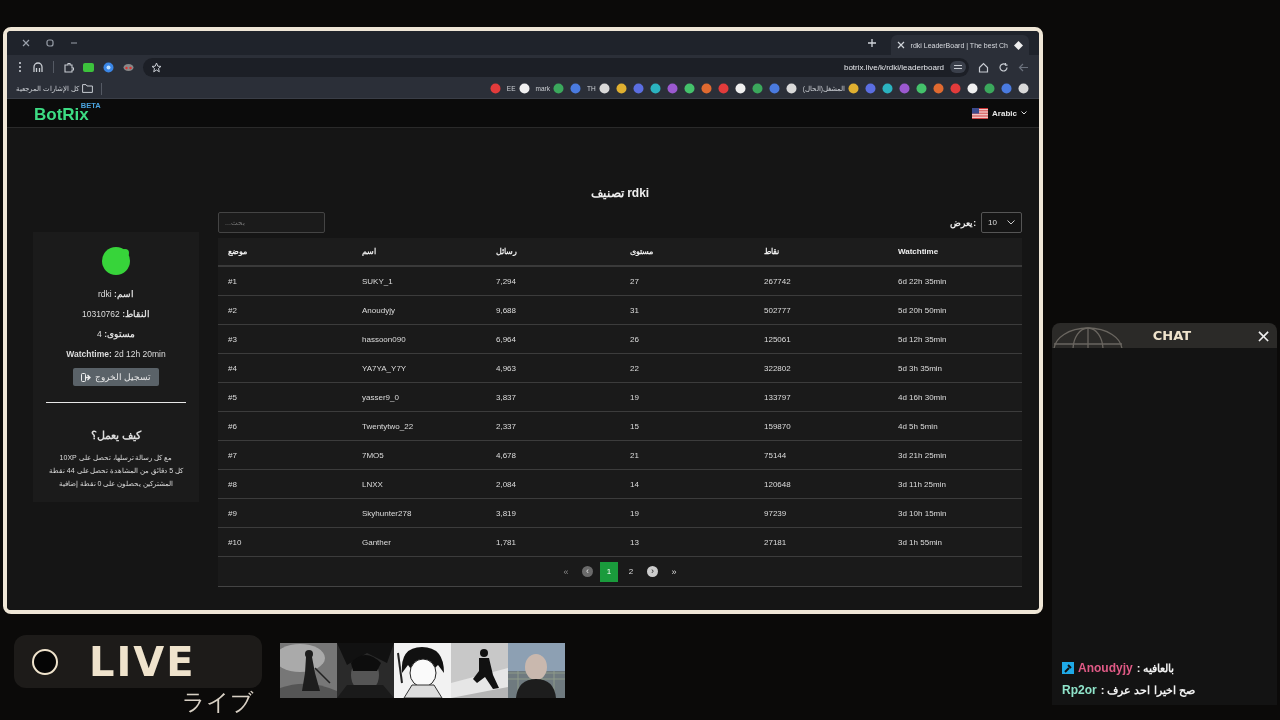  What do you see at coordinates (922, 484) in the screenshot?
I see `table-cell-text: 3d 11h 25min` at bounding box center [922, 484].